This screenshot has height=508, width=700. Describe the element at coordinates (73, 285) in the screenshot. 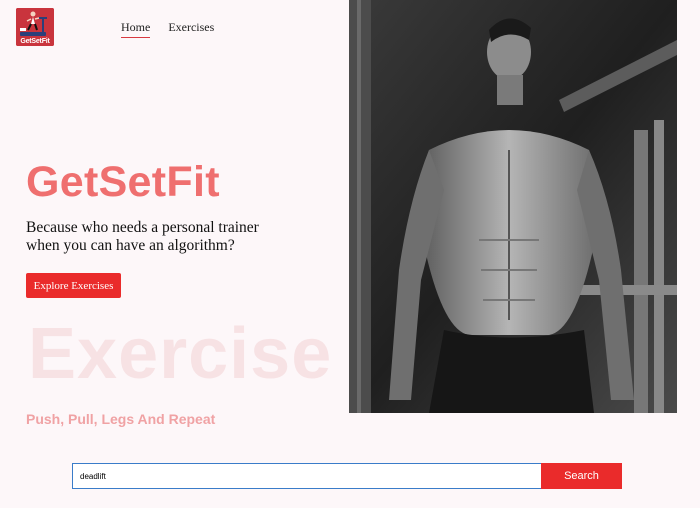

I see `explore-exercises-button: Explore Exercises` at that location.